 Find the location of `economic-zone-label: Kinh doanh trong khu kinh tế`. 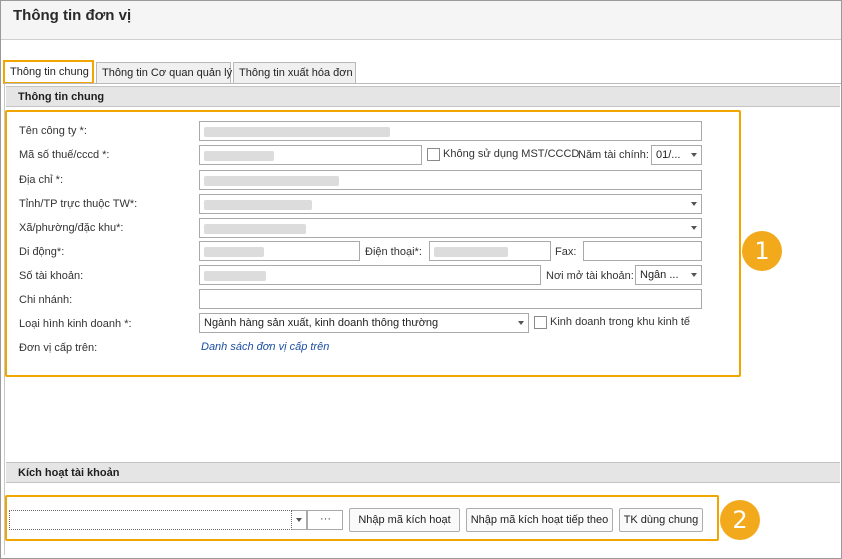

economic-zone-label: Kinh doanh trong khu kinh tế is located at coordinates (620, 322).